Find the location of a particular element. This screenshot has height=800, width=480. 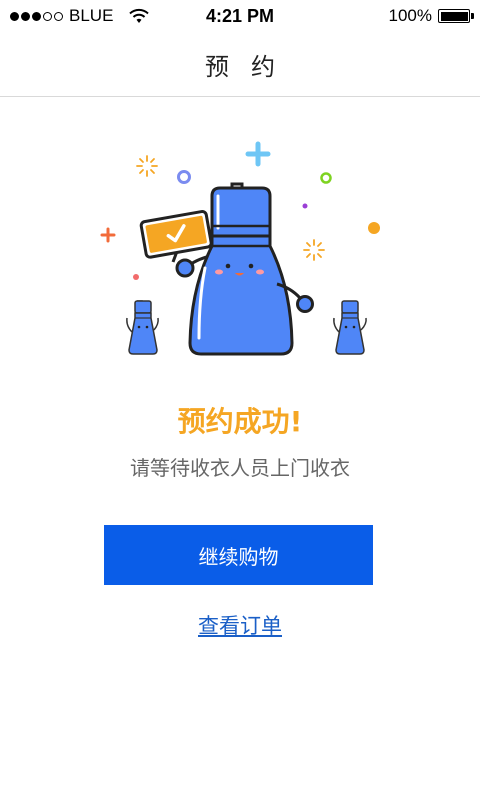

success-message: 请等待收衣人员上门收衣 is located at coordinates (240, 468).